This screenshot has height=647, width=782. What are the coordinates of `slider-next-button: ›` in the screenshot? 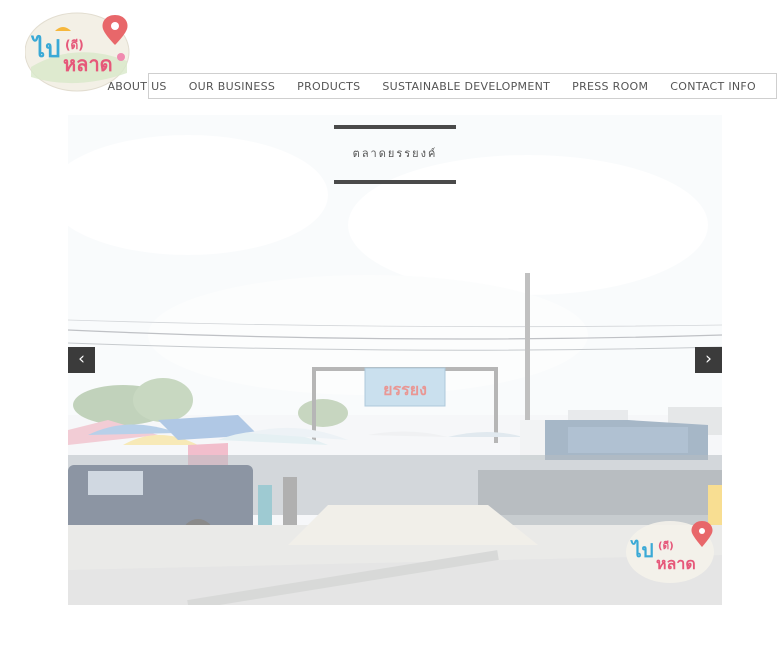 It's located at (708, 360).